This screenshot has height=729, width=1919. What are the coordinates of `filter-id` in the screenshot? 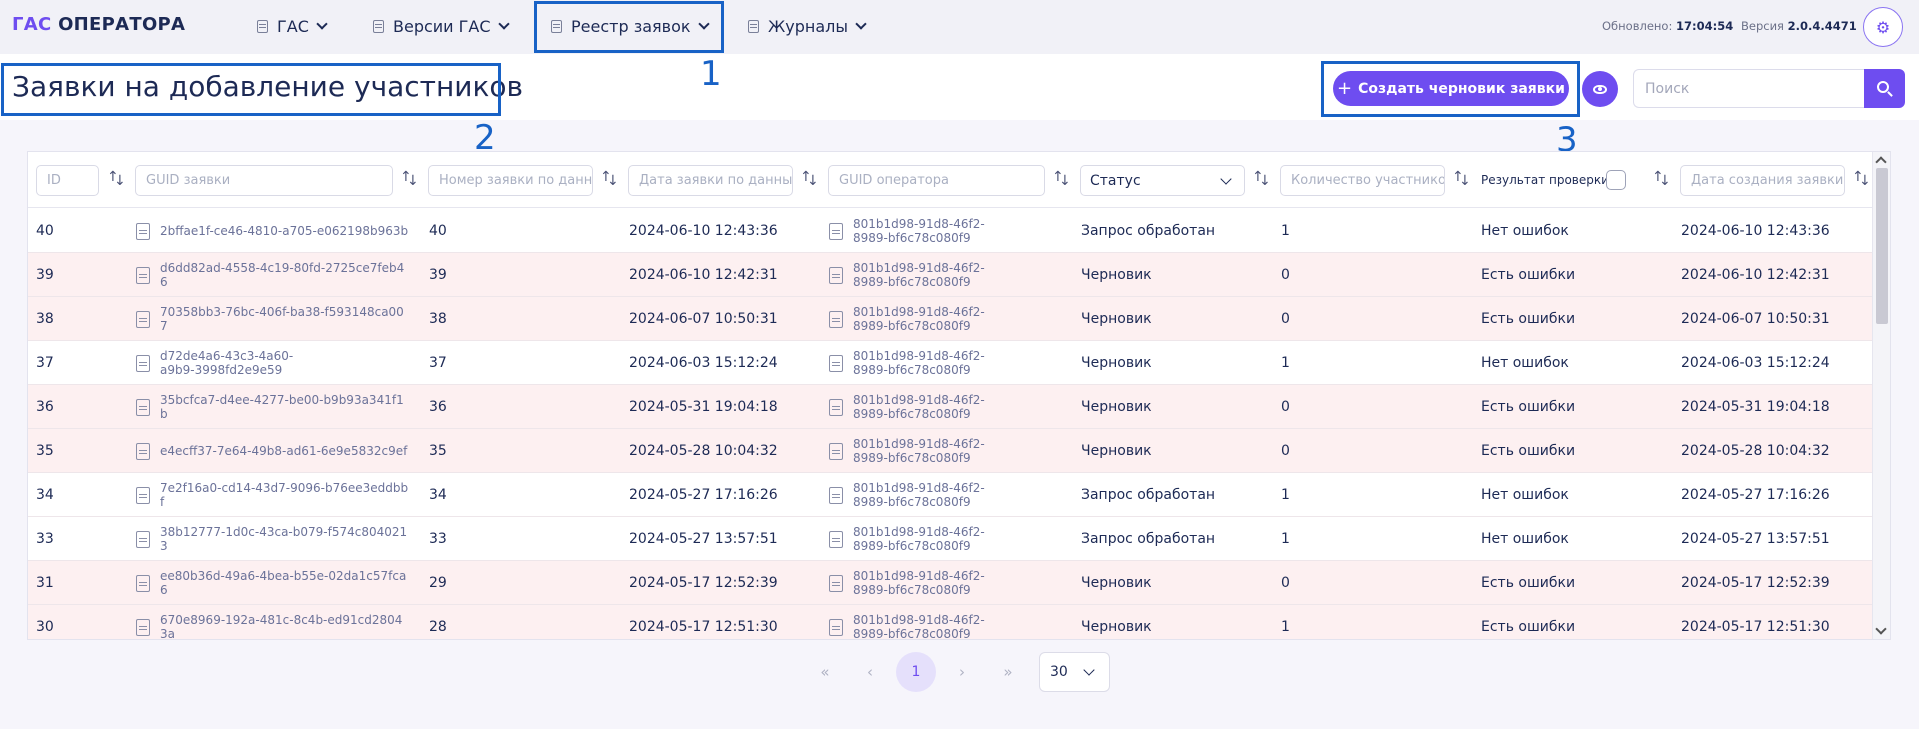 It's located at (67, 180).